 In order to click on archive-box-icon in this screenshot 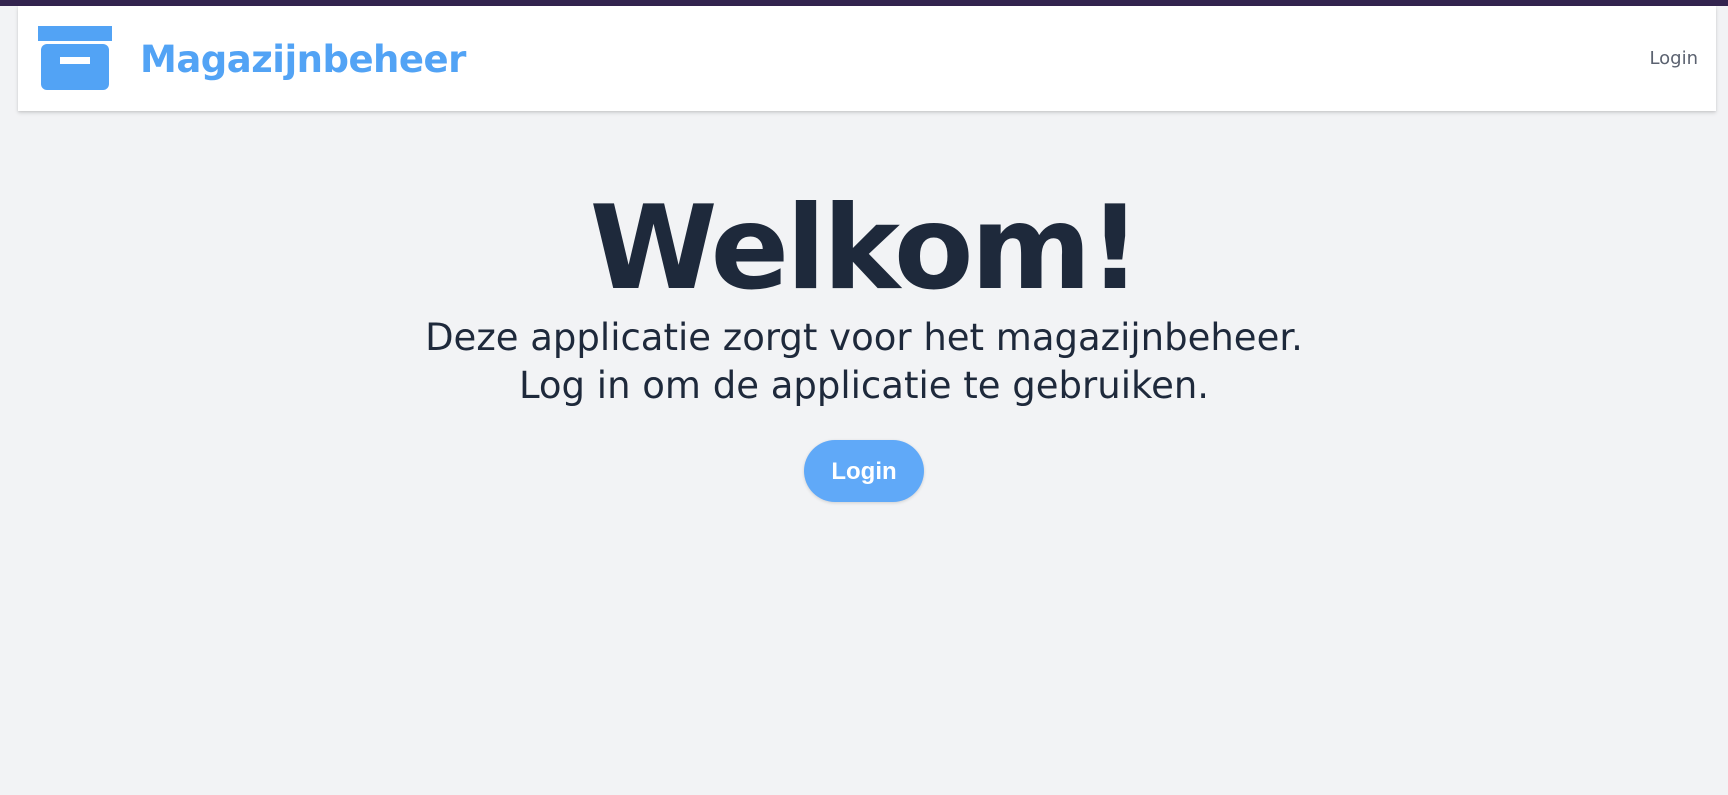, I will do `click(75, 58)`.